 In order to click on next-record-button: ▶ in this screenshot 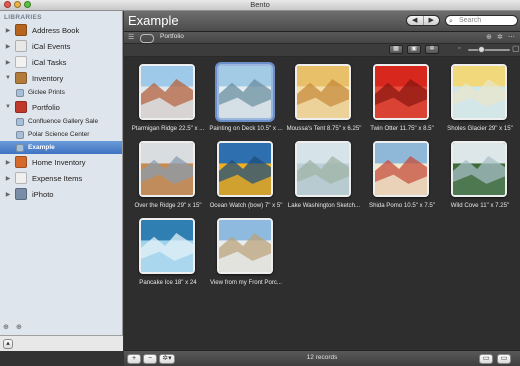, I will do `click(431, 20)`.